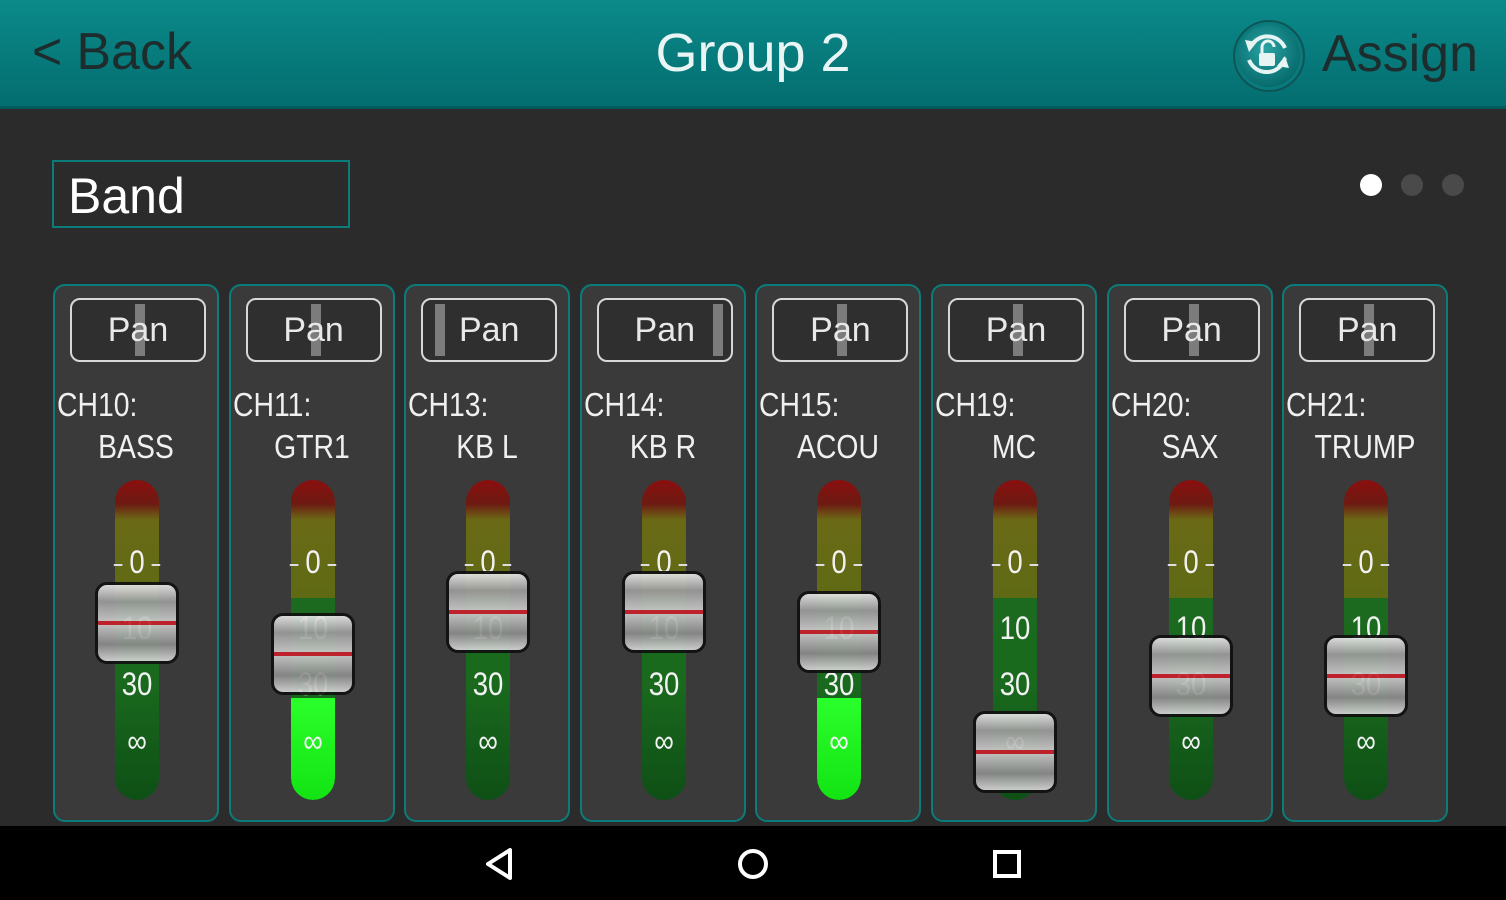 The image size is (1506, 900). Describe the element at coordinates (487, 446) in the screenshot. I see `channel-name: KB L` at that location.